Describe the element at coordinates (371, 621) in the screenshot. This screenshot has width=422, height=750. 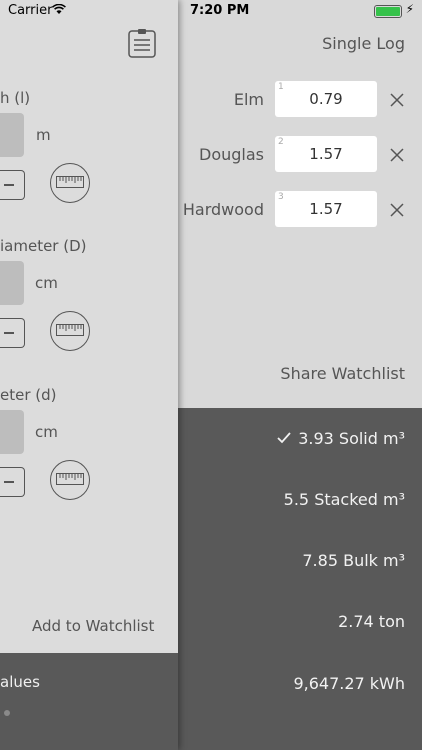
I see `result-item: 2.74 ton` at that location.